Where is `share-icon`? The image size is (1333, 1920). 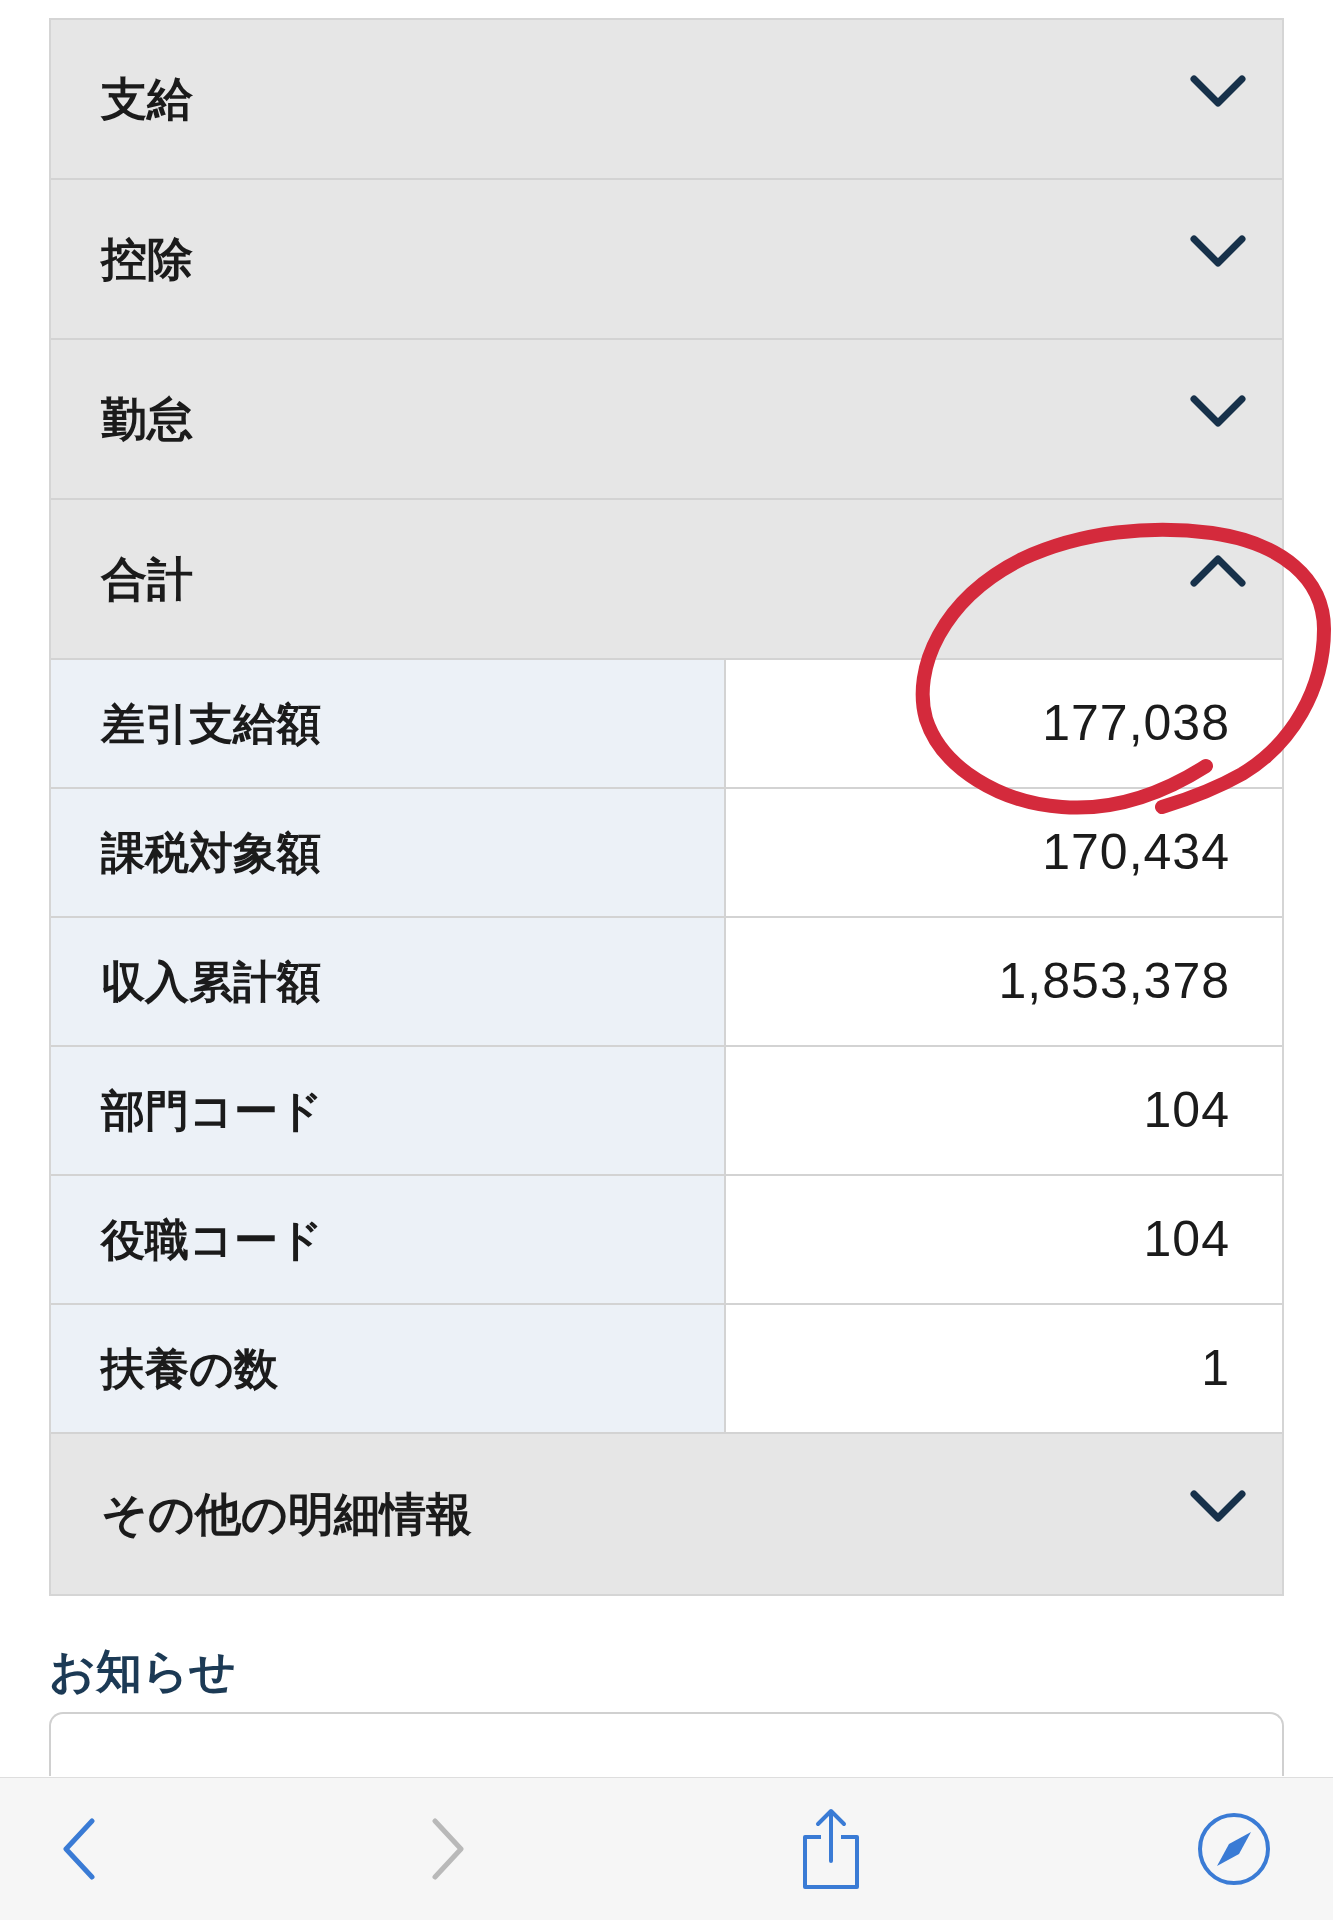
share-icon is located at coordinates (831, 1849).